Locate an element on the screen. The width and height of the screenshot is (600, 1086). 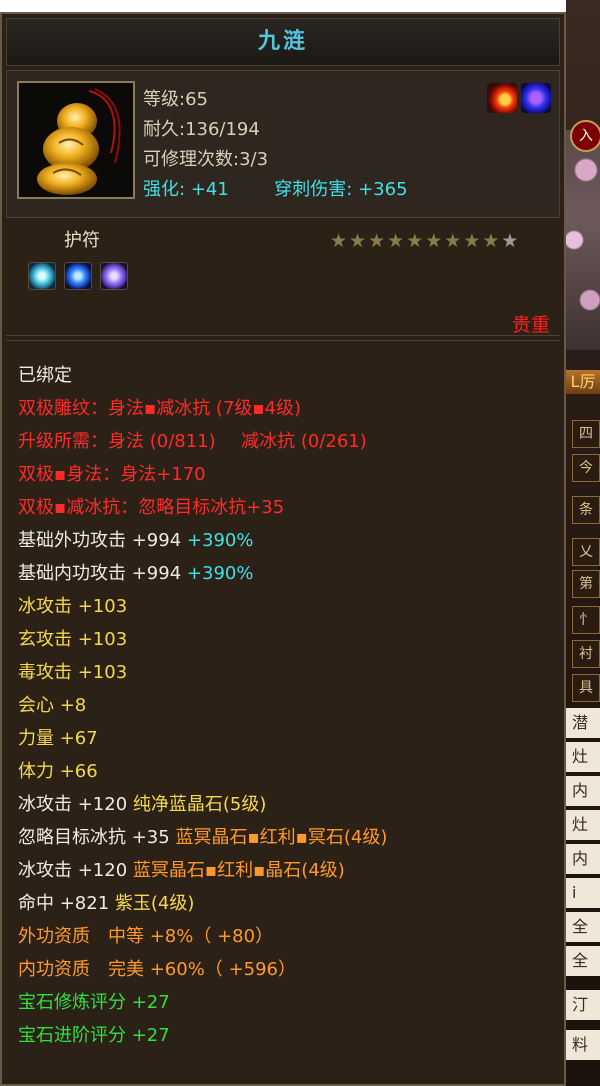
item-durability: 耐久:136/194 is located at coordinates (201, 129).